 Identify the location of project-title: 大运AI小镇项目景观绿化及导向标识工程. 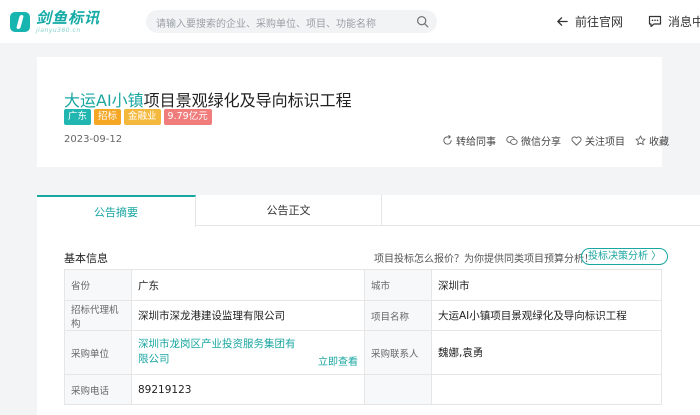
(208, 99).